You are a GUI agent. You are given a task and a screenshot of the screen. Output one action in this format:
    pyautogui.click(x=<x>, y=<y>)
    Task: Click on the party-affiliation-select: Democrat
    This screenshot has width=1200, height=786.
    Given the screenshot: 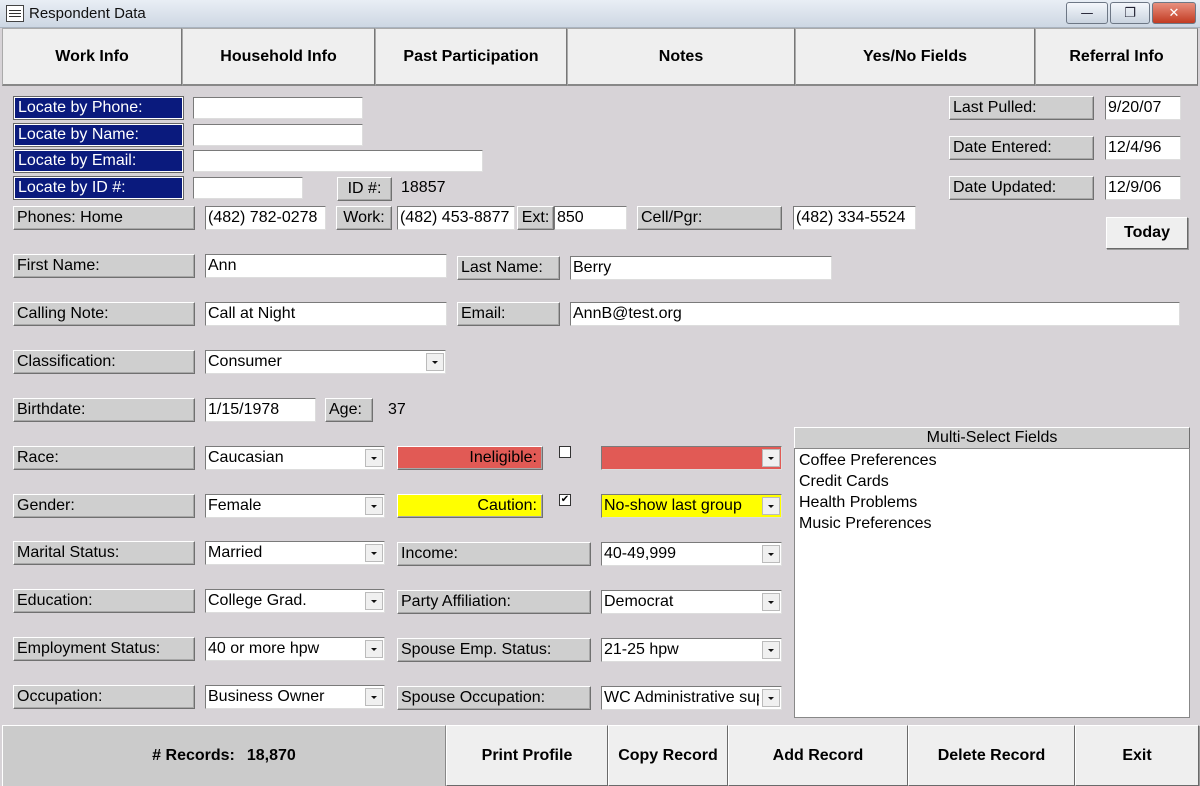 What is the action you would take?
    pyautogui.click(x=691, y=602)
    